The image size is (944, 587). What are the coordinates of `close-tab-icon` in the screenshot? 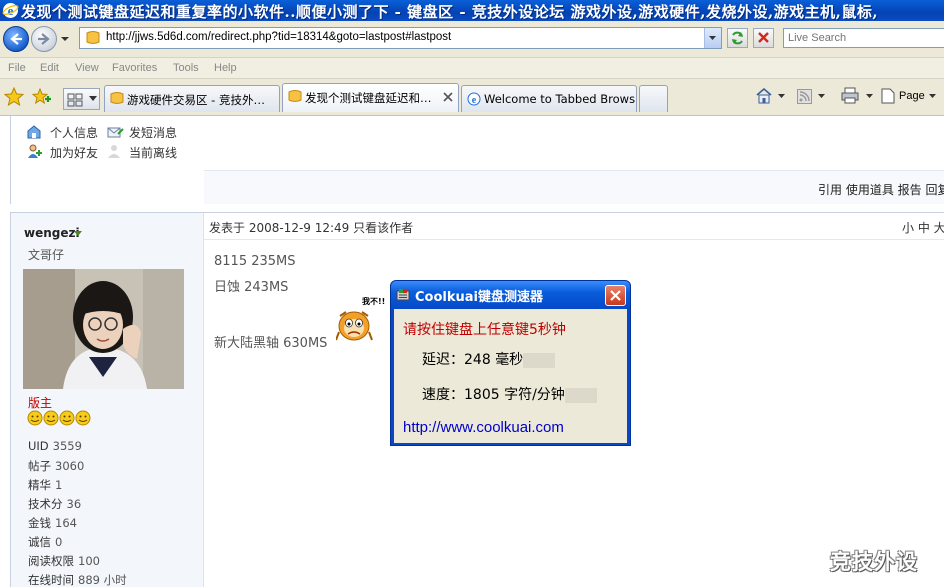 It's located at (448, 97).